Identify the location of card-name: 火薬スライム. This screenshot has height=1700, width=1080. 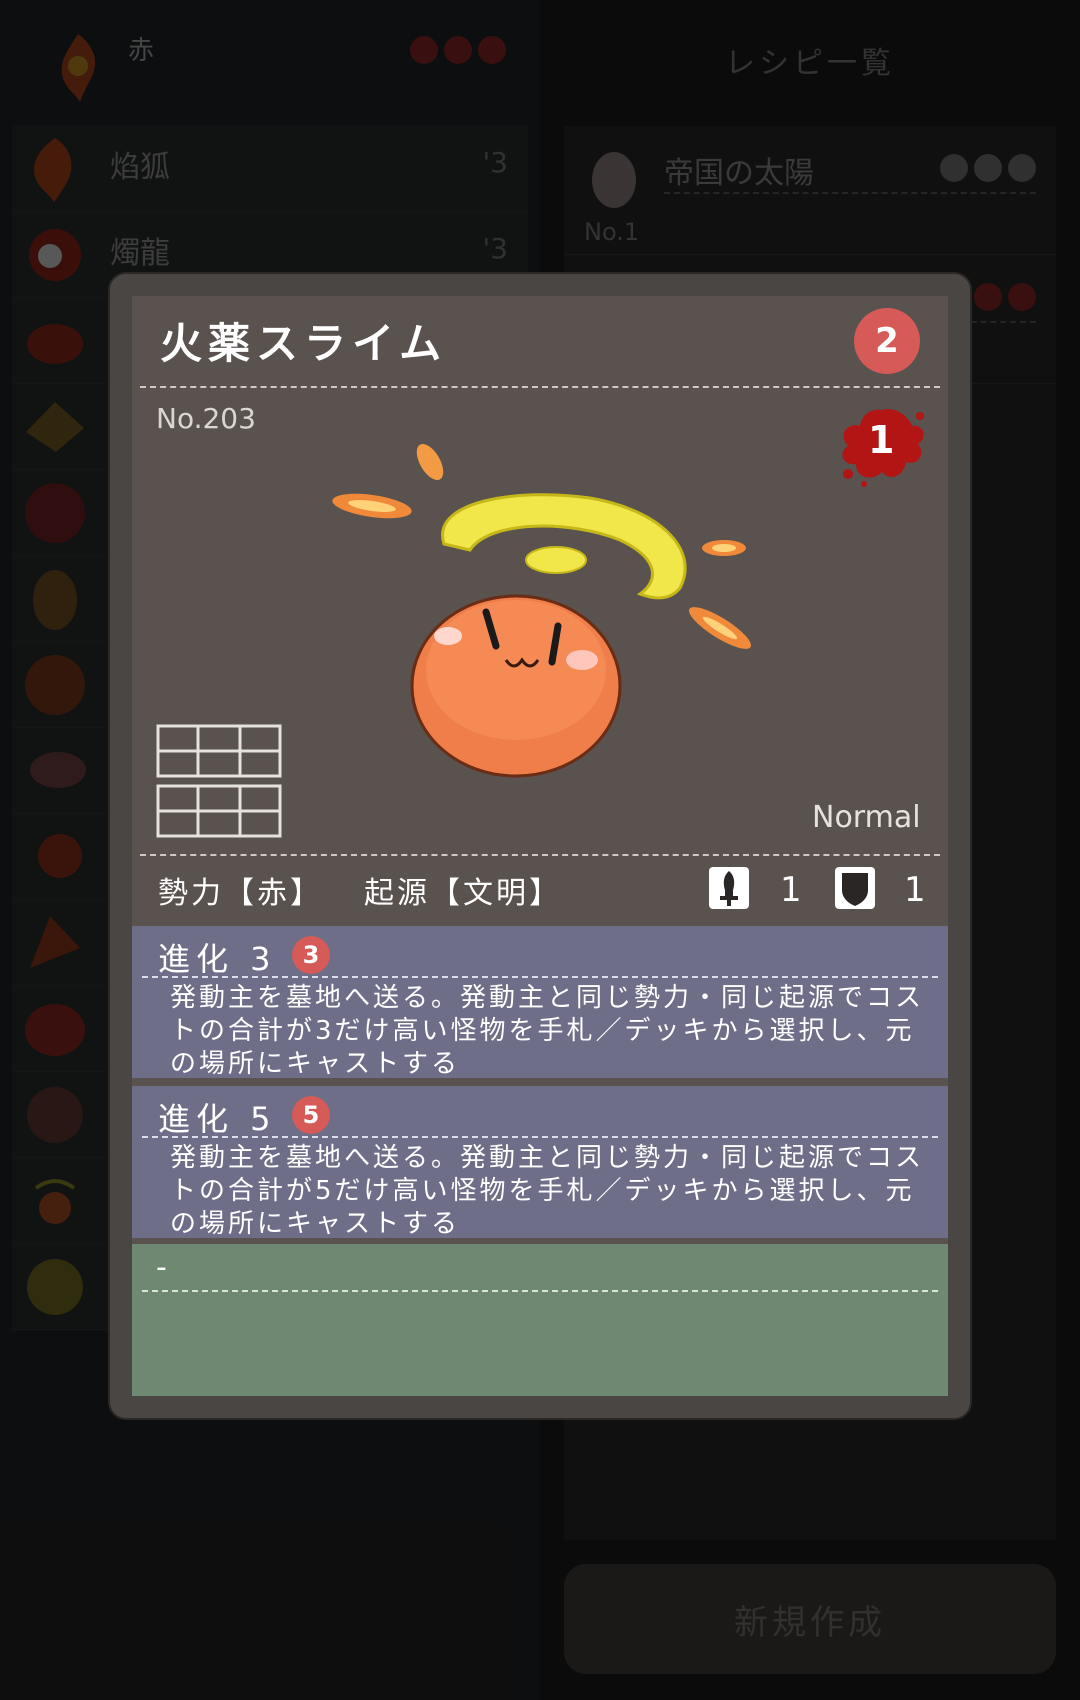
(304, 343).